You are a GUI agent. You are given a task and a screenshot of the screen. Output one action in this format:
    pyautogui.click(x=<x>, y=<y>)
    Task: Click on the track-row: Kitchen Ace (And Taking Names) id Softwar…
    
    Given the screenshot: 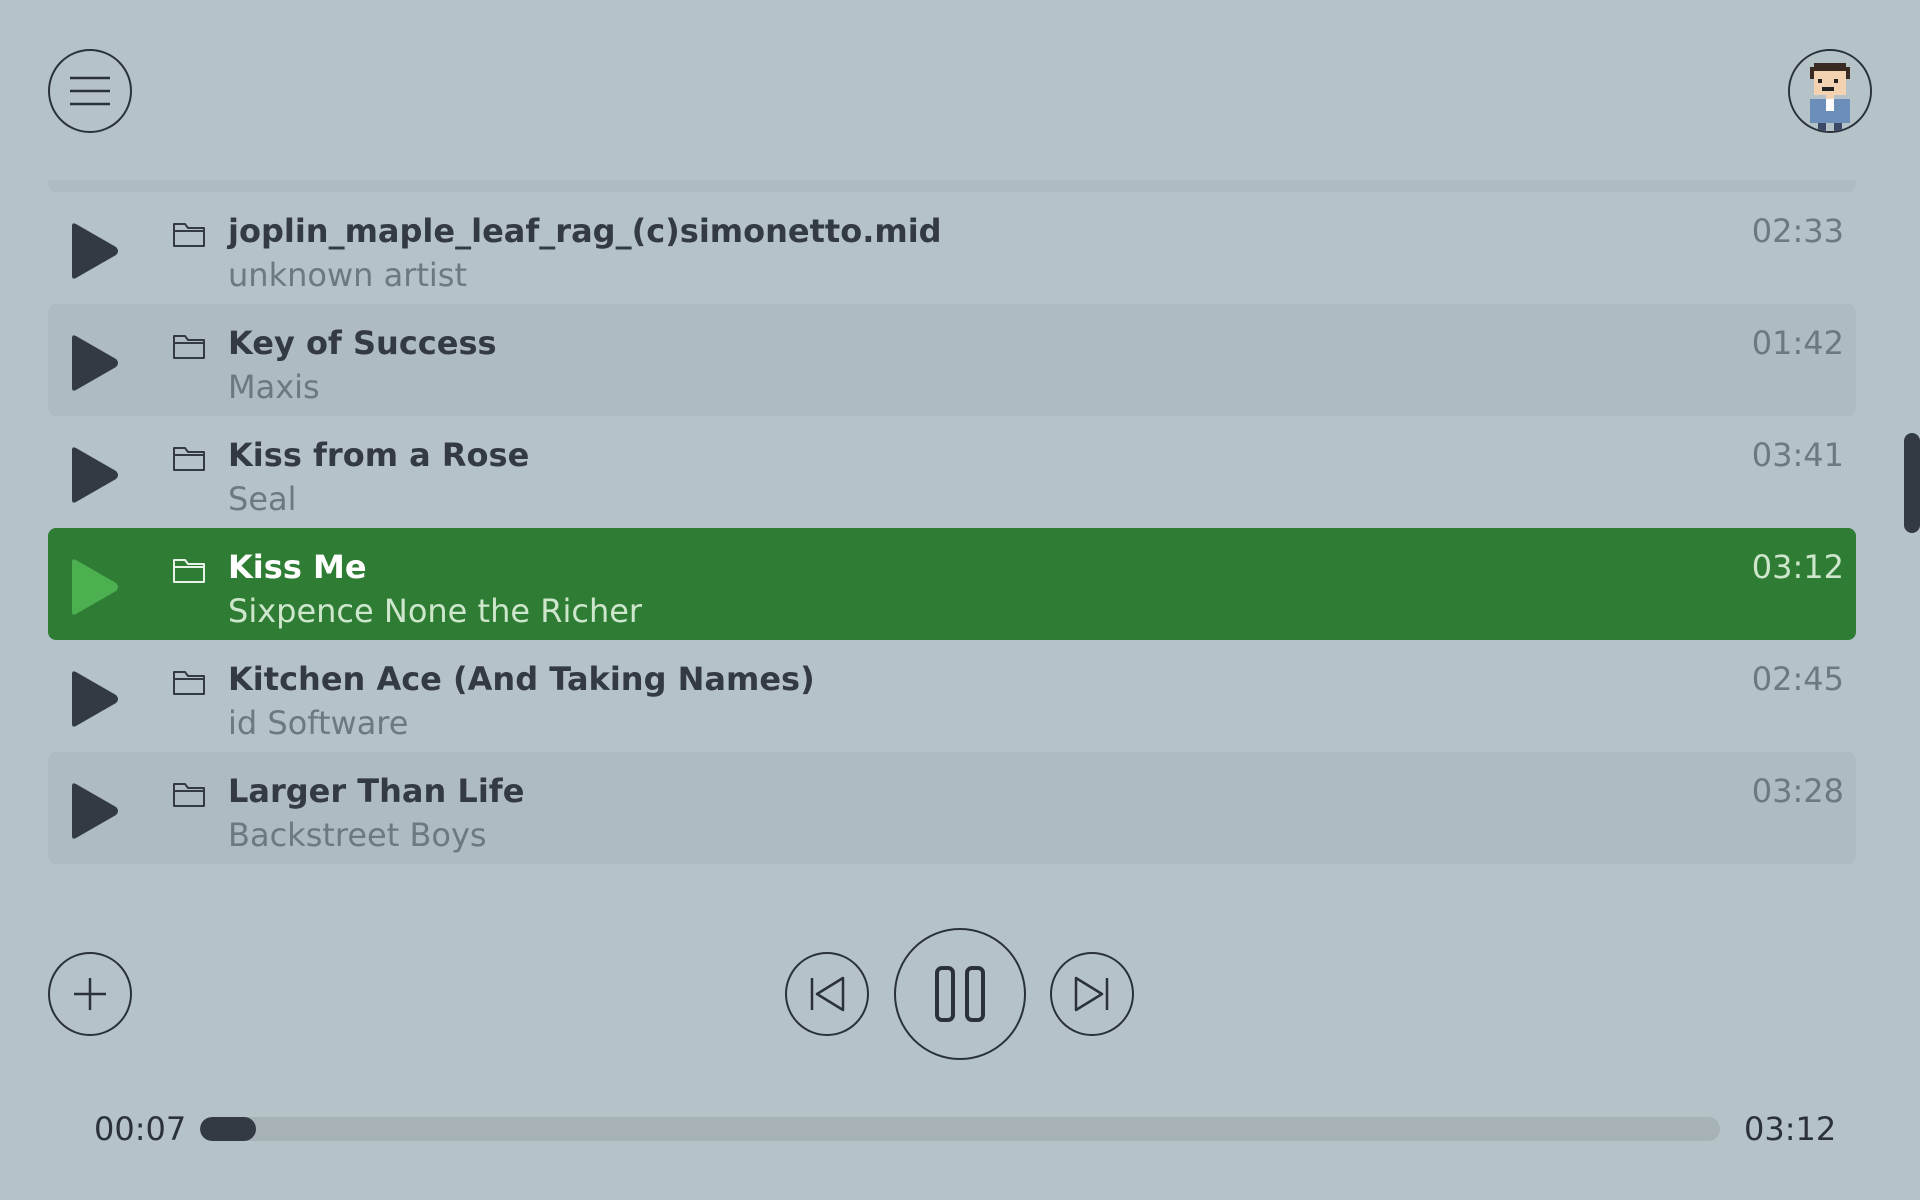 What is the action you would take?
    pyautogui.click(x=952, y=696)
    